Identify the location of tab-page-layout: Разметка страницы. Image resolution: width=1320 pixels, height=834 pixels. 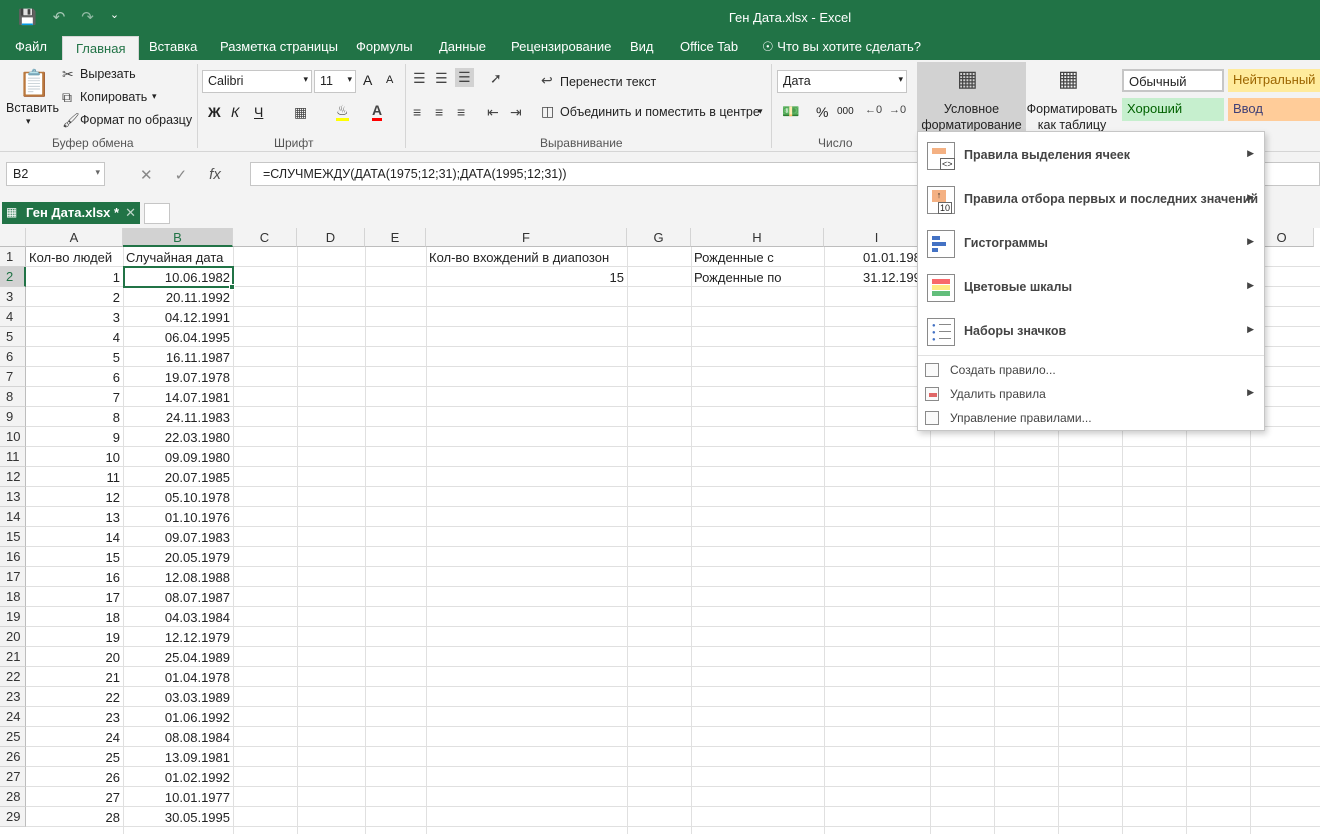
(279, 46).